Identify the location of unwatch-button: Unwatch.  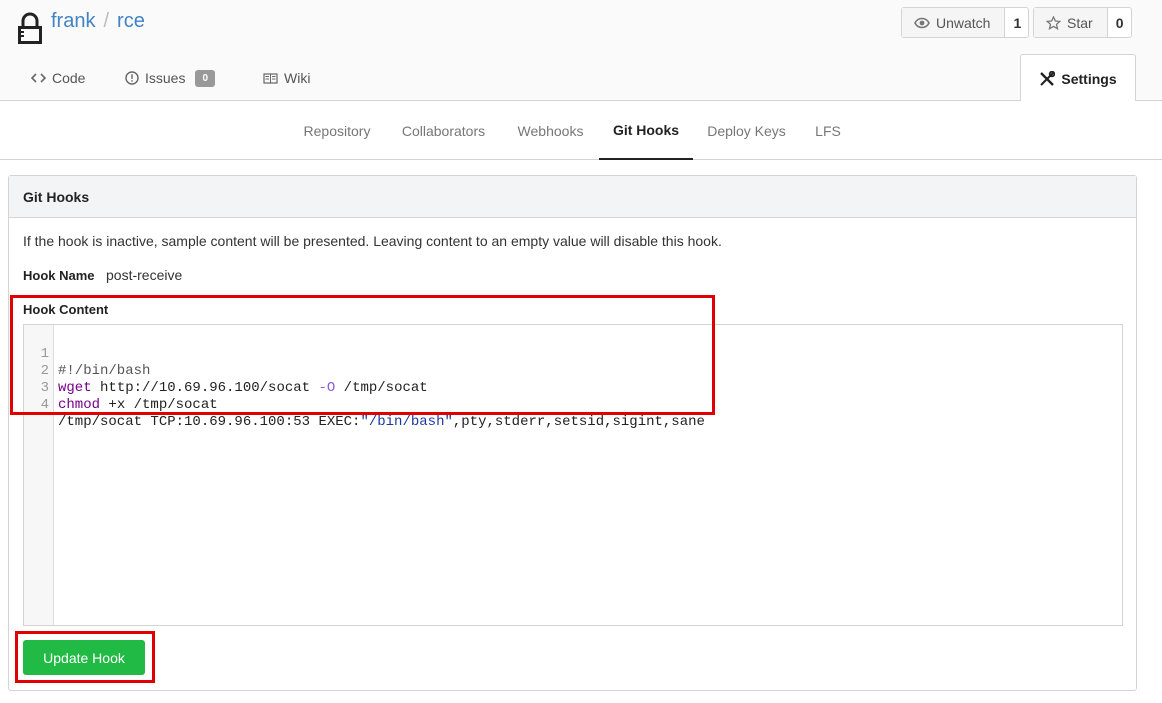
(954, 22).